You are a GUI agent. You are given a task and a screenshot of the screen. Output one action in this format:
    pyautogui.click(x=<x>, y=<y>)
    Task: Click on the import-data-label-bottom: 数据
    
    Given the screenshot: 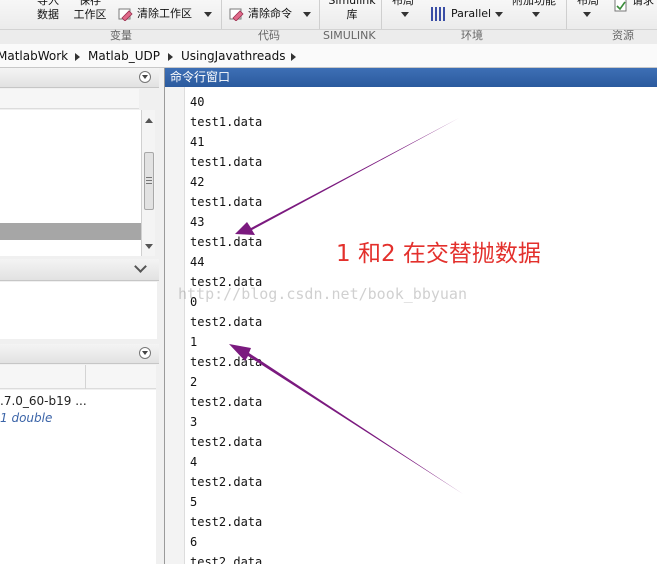 What is the action you would take?
    pyautogui.click(x=48, y=14)
    